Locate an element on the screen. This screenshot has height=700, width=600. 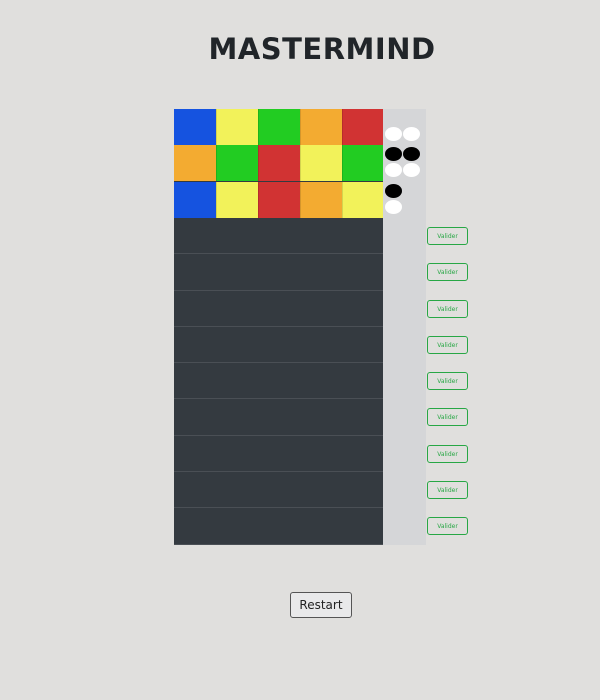
restart-button: Restart is located at coordinates (321, 605).